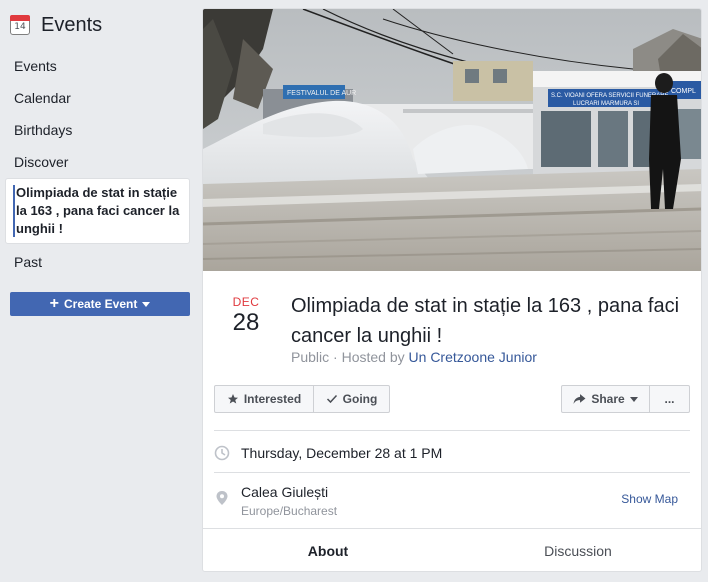  What do you see at coordinates (310, 357) in the screenshot?
I see `event-privacy: Public` at bounding box center [310, 357].